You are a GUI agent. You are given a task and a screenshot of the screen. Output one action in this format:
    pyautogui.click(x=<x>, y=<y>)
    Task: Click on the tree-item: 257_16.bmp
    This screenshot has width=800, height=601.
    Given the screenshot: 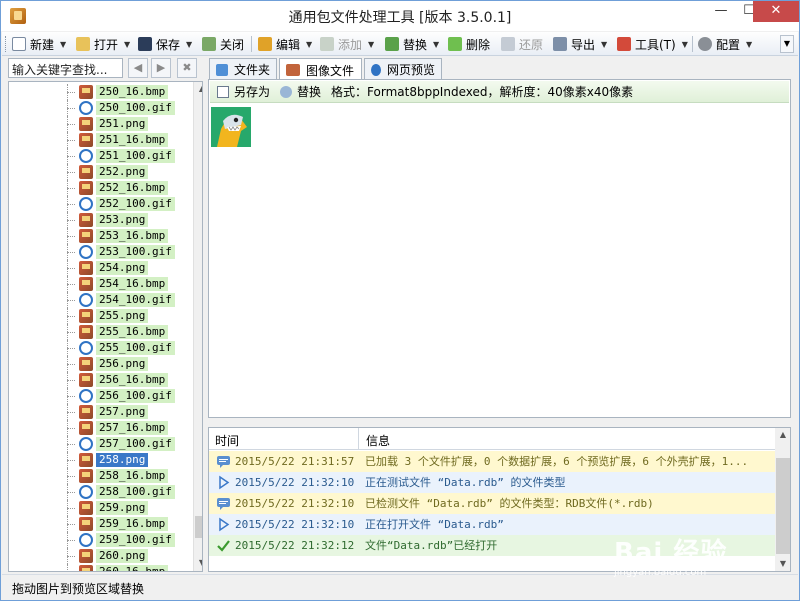 What is the action you would take?
    pyautogui.click(x=99, y=428)
    